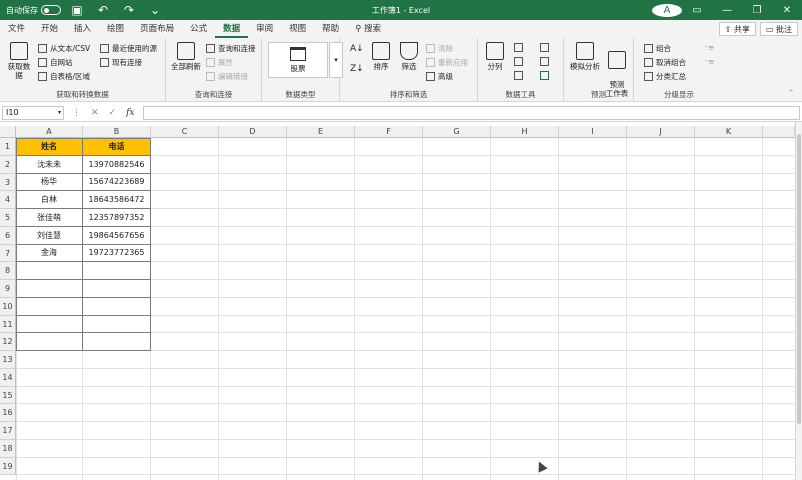 Image resolution: width=802 pixels, height=480 pixels. Describe the element at coordinates (121, 62) in the screenshot. I see `existing-connections-button: 现有连接` at that location.